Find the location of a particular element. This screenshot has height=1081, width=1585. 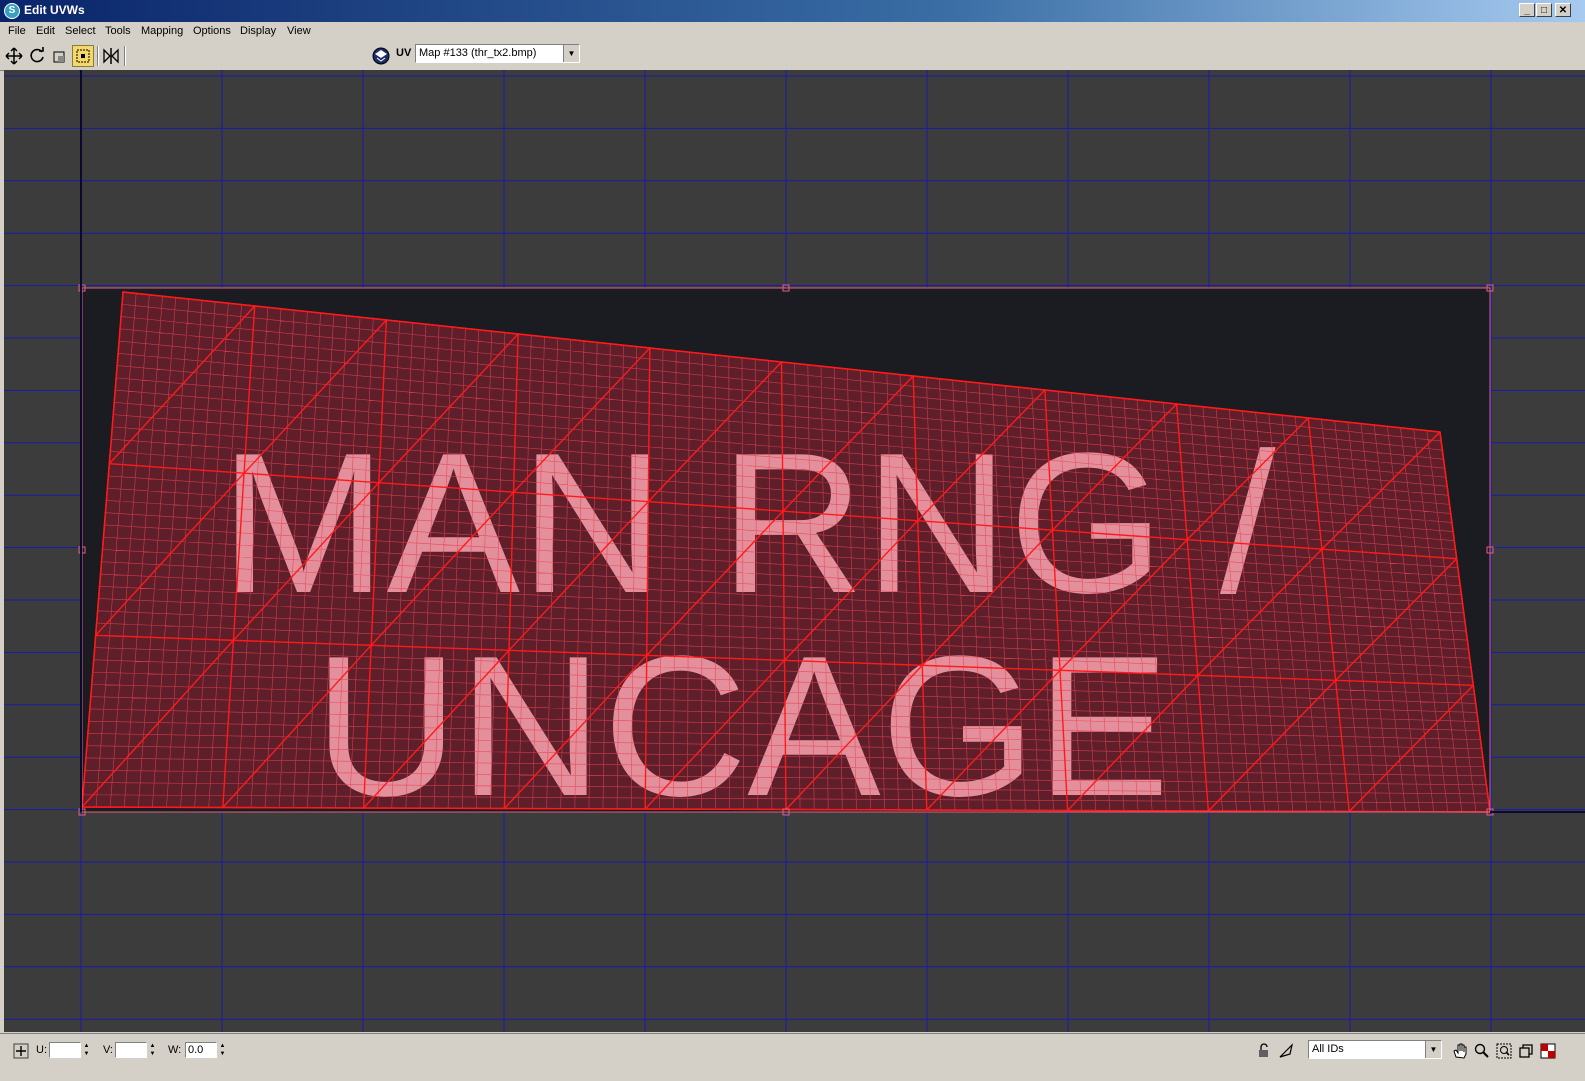

pan-hand-icon is located at coordinates (1460, 1051).